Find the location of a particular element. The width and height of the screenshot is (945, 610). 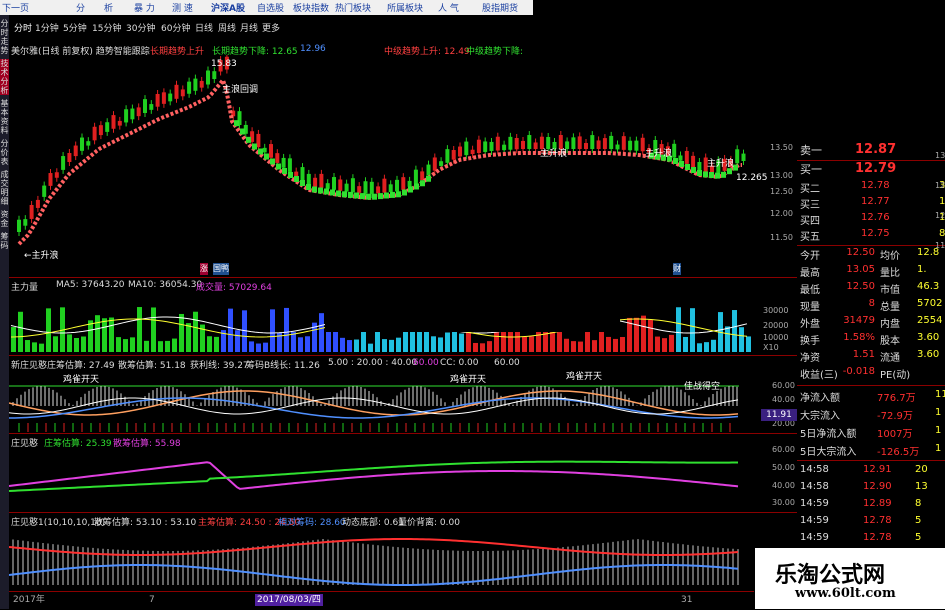

toolbar-item-fen: 分 is located at coordinates (80, 7).